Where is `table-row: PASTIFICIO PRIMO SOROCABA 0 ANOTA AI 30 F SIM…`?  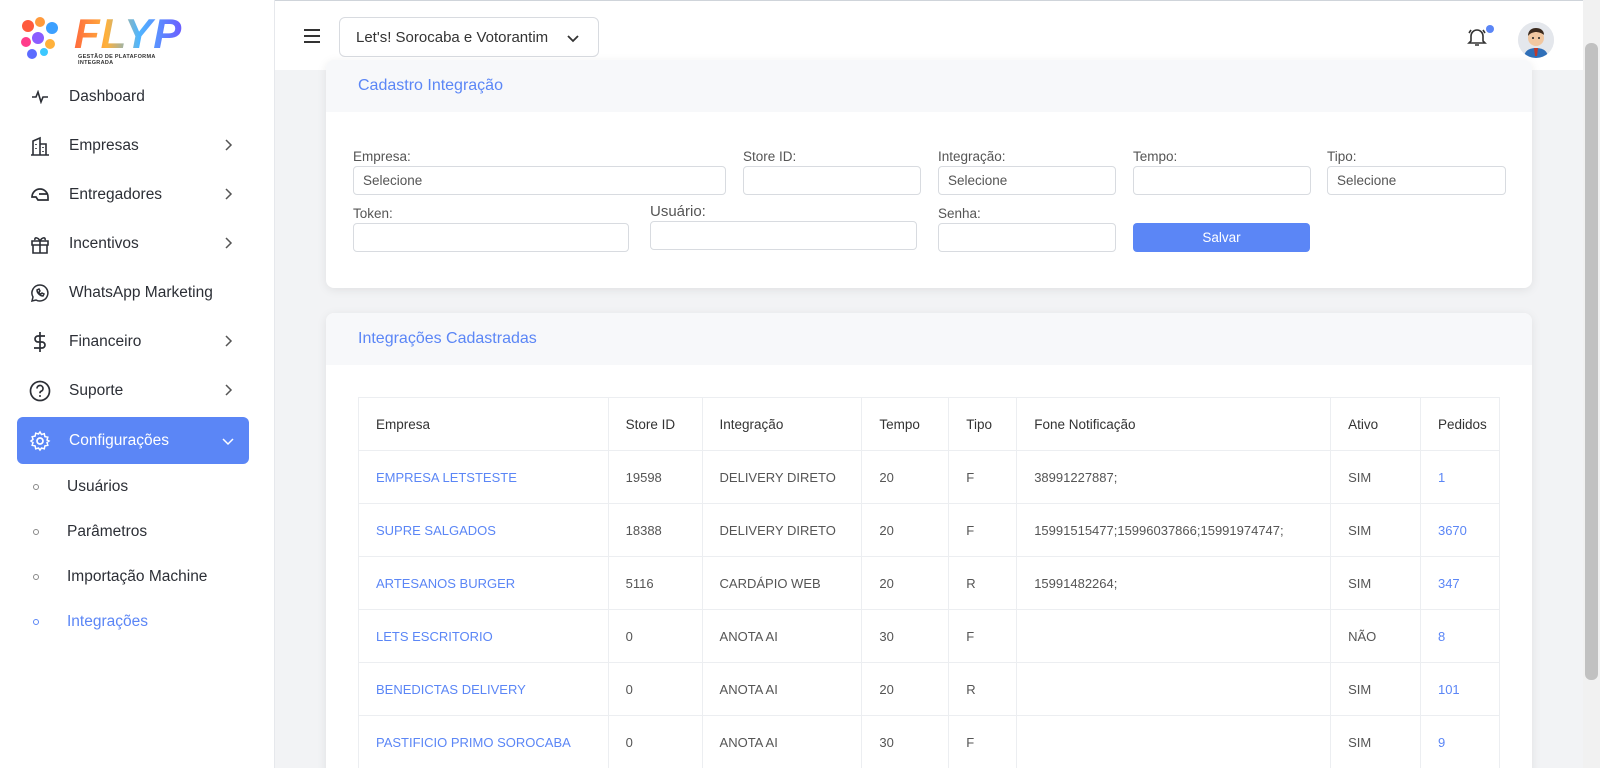
table-row: PASTIFICIO PRIMO SOROCABA 0 ANOTA AI 30 F SIM… is located at coordinates (929, 741).